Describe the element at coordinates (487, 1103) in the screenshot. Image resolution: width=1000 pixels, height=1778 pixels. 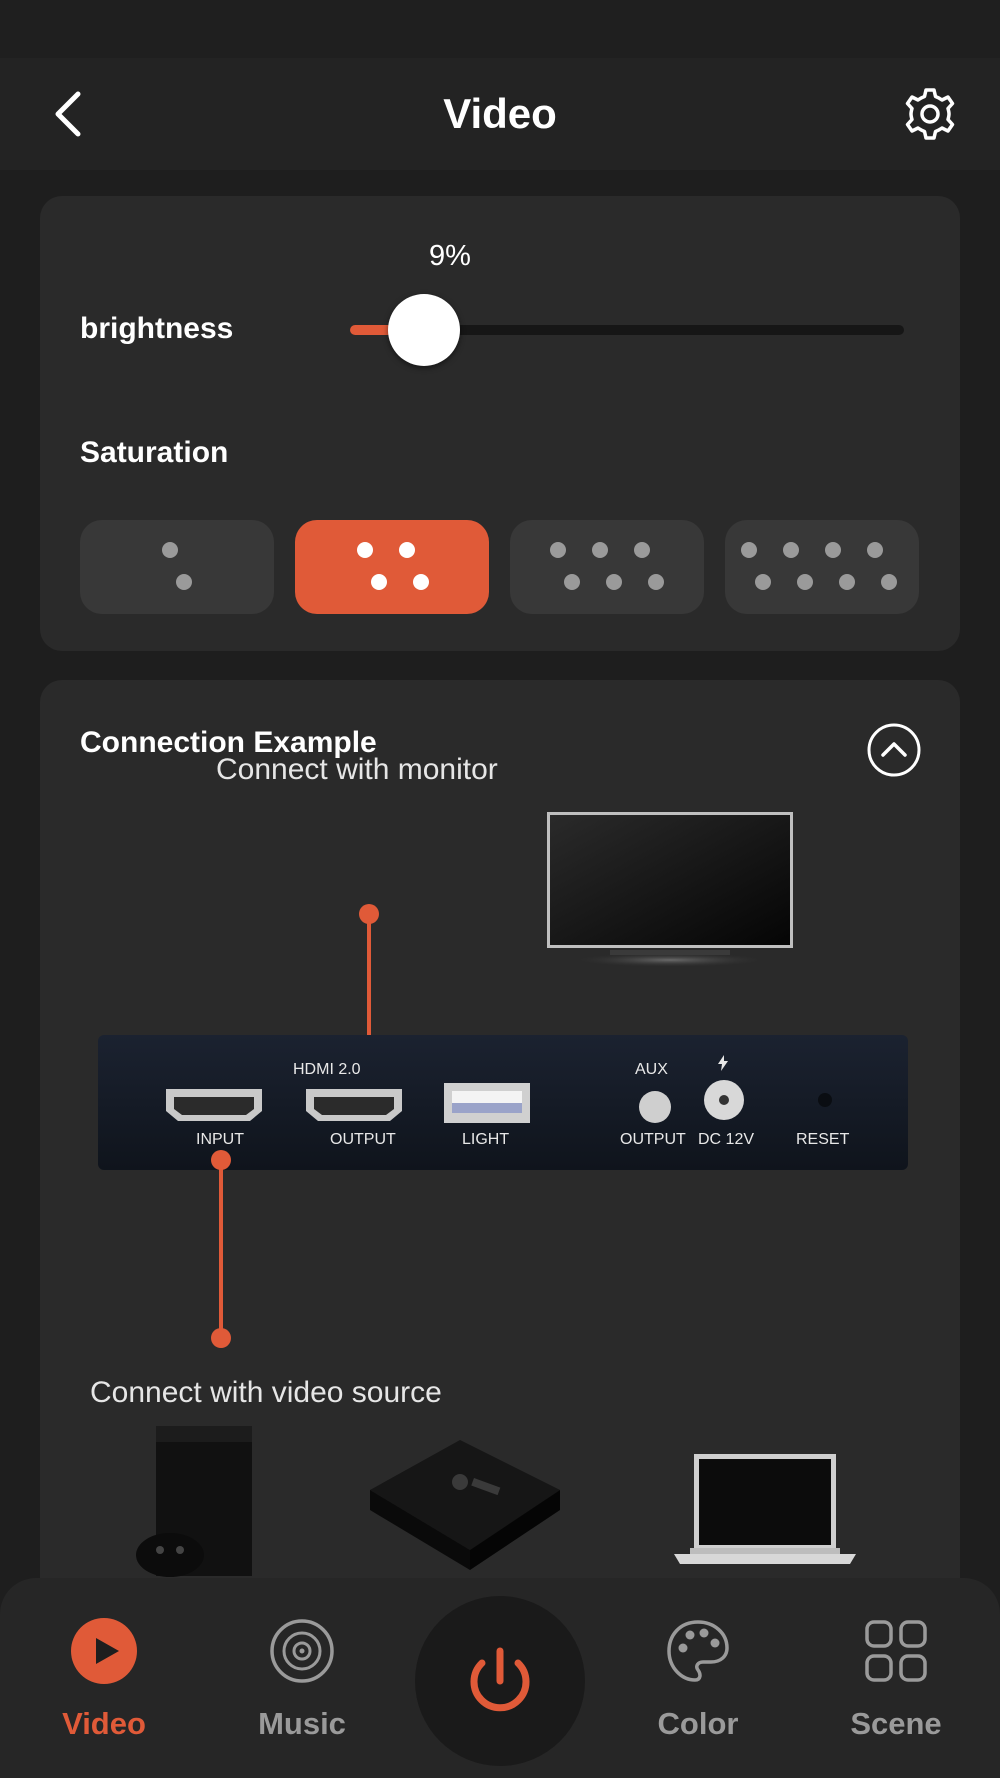
I see `usb-light-port` at that location.